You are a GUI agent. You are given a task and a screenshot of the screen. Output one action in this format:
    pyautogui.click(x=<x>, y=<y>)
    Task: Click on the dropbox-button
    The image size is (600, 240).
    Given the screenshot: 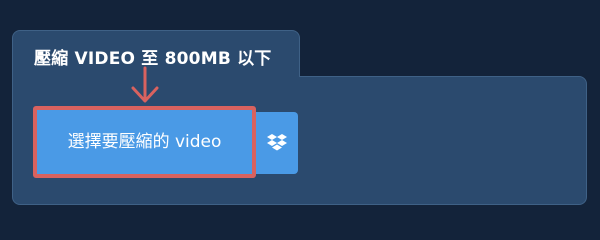 What is the action you would take?
    pyautogui.click(x=277, y=143)
    